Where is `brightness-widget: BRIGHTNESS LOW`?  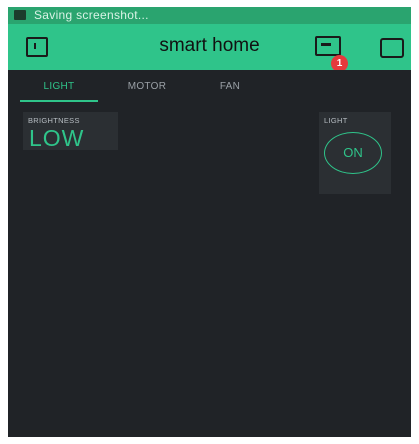
brightness-widget: BRIGHTNESS LOW is located at coordinates (70, 131).